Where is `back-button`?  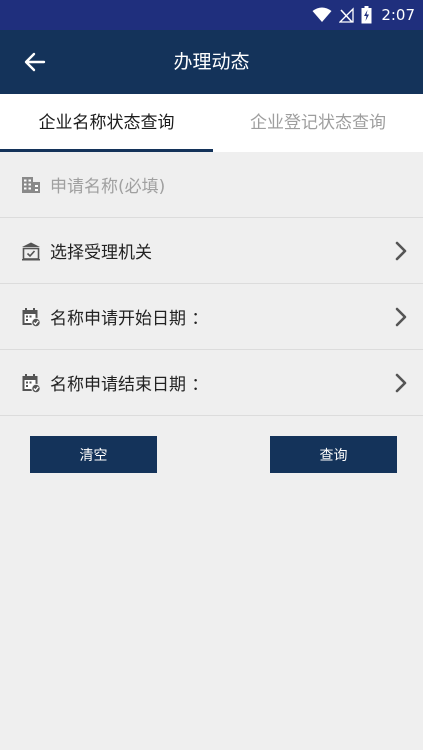
back-button is located at coordinates (35, 62).